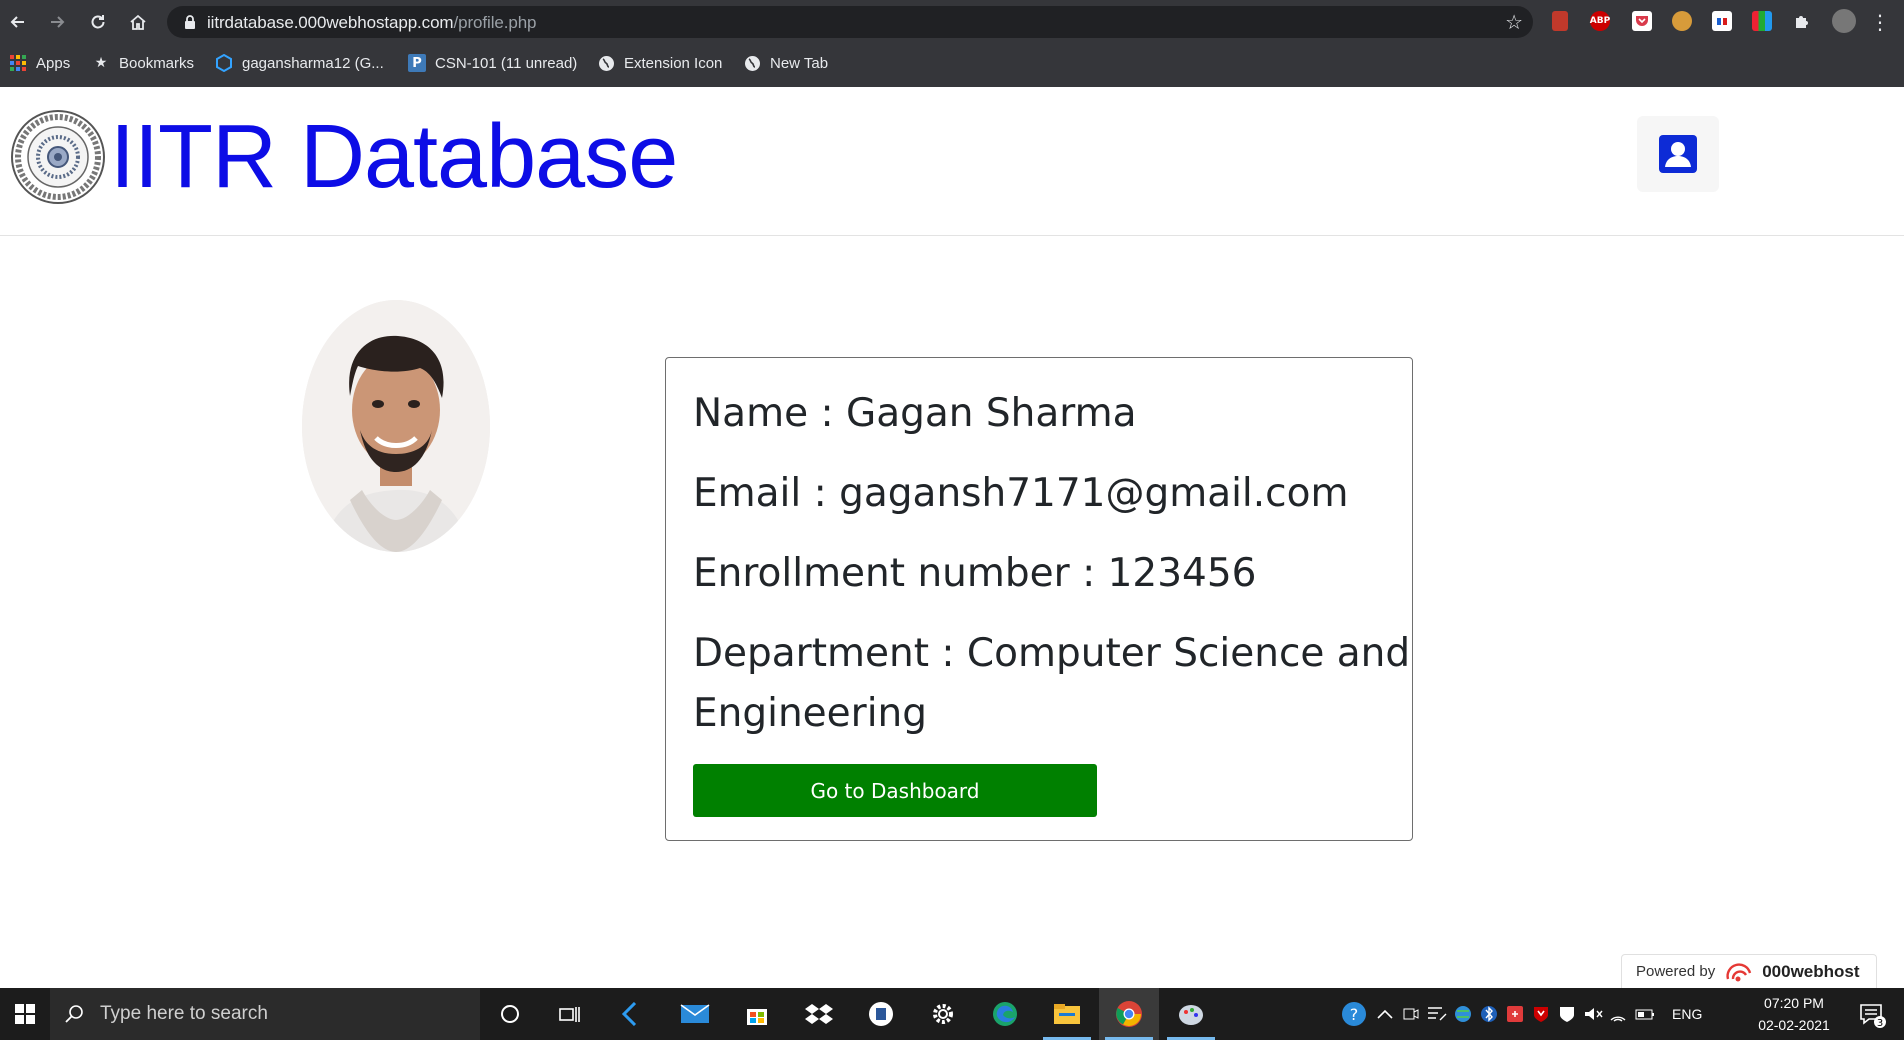  What do you see at coordinates (1560, 21) in the screenshot?
I see `reader-extension-icon` at bounding box center [1560, 21].